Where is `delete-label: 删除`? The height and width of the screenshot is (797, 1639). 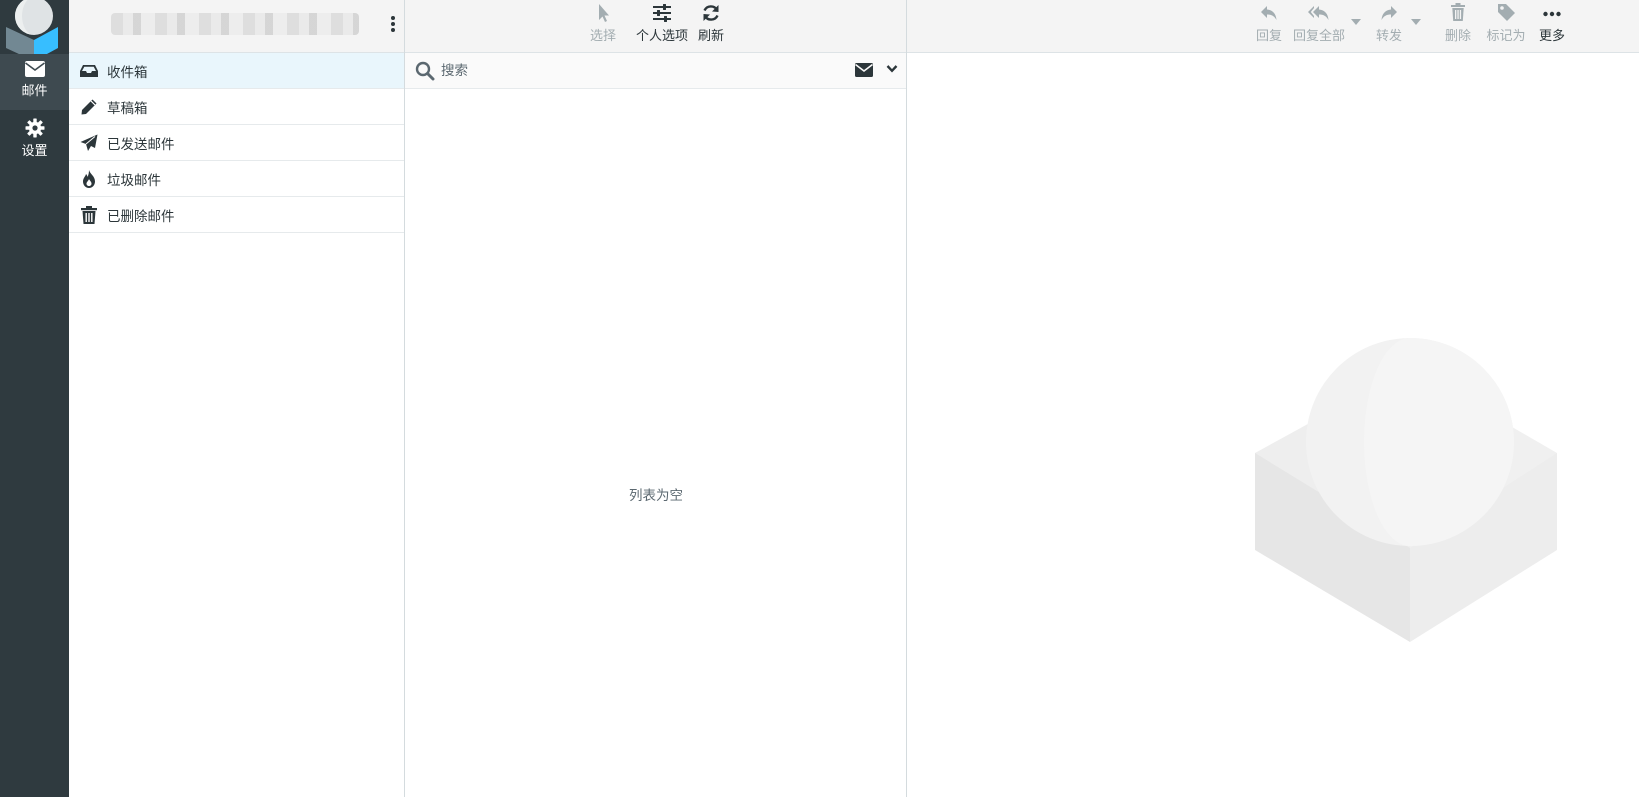 delete-label: 删除 is located at coordinates (1457, 36).